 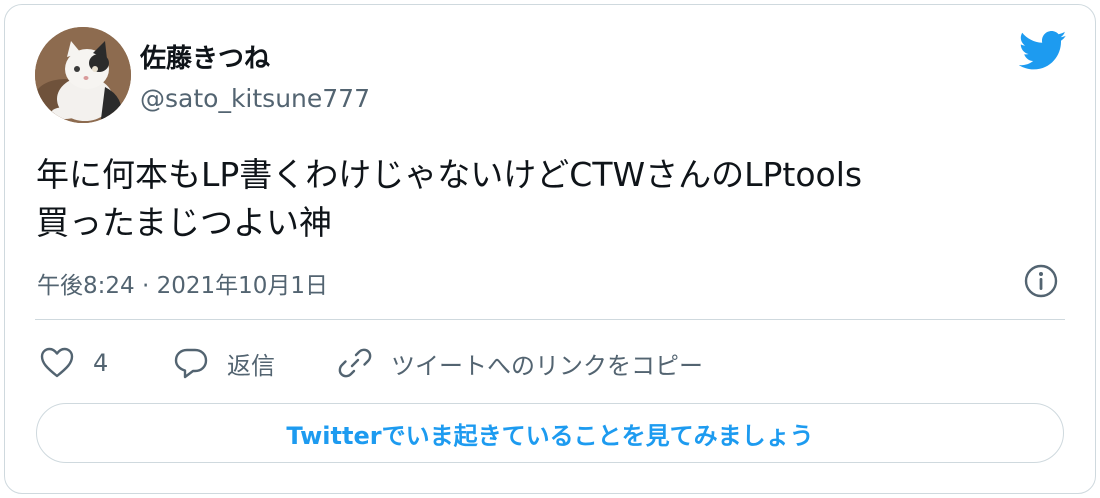 What do you see at coordinates (355, 363) in the screenshot?
I see `link-icon` at bounding box center [355, 363].